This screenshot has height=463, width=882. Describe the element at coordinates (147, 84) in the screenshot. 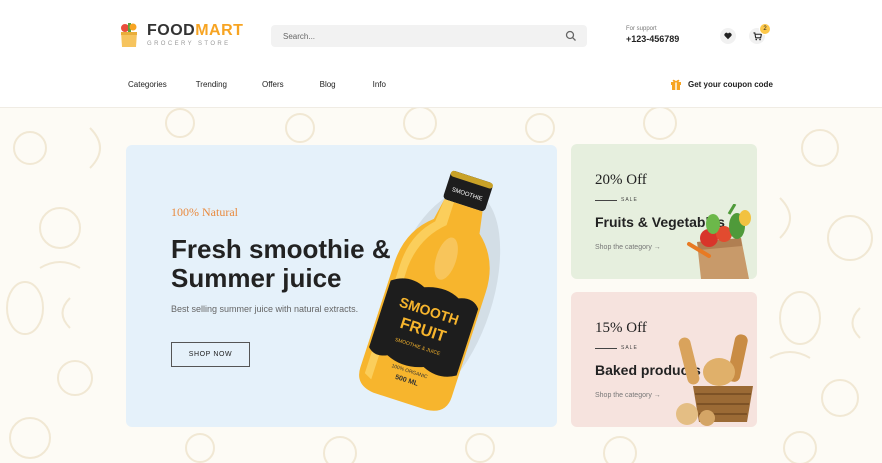

I see `nav-item-categories: Categories` at that location.